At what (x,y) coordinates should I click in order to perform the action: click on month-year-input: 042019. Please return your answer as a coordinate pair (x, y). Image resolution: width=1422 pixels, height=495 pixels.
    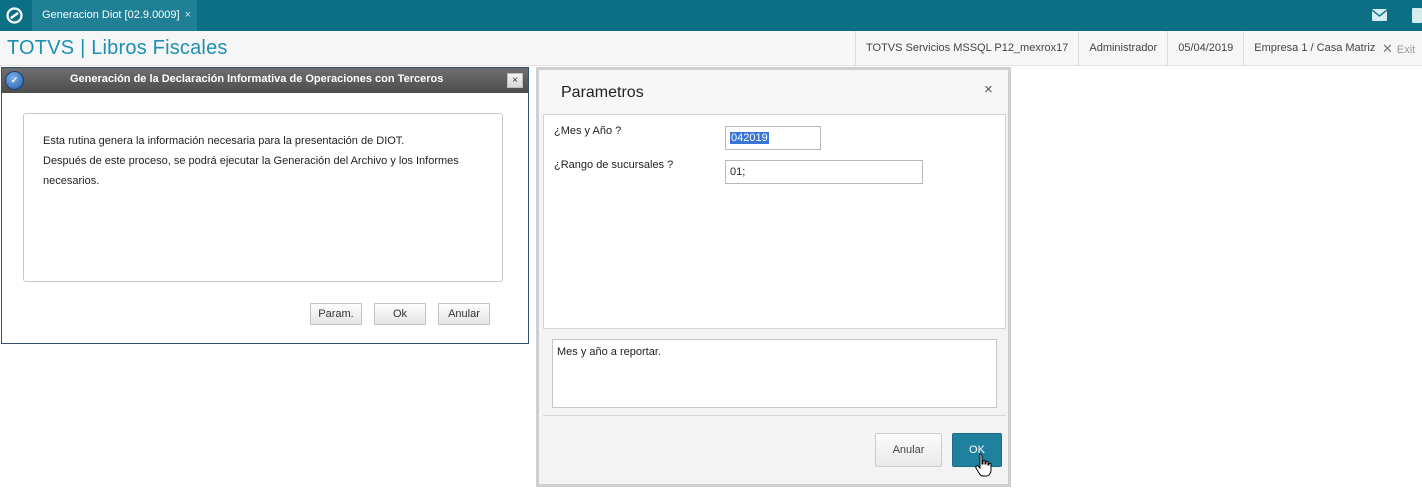
    Looking at the image, I should click on (773, 138).